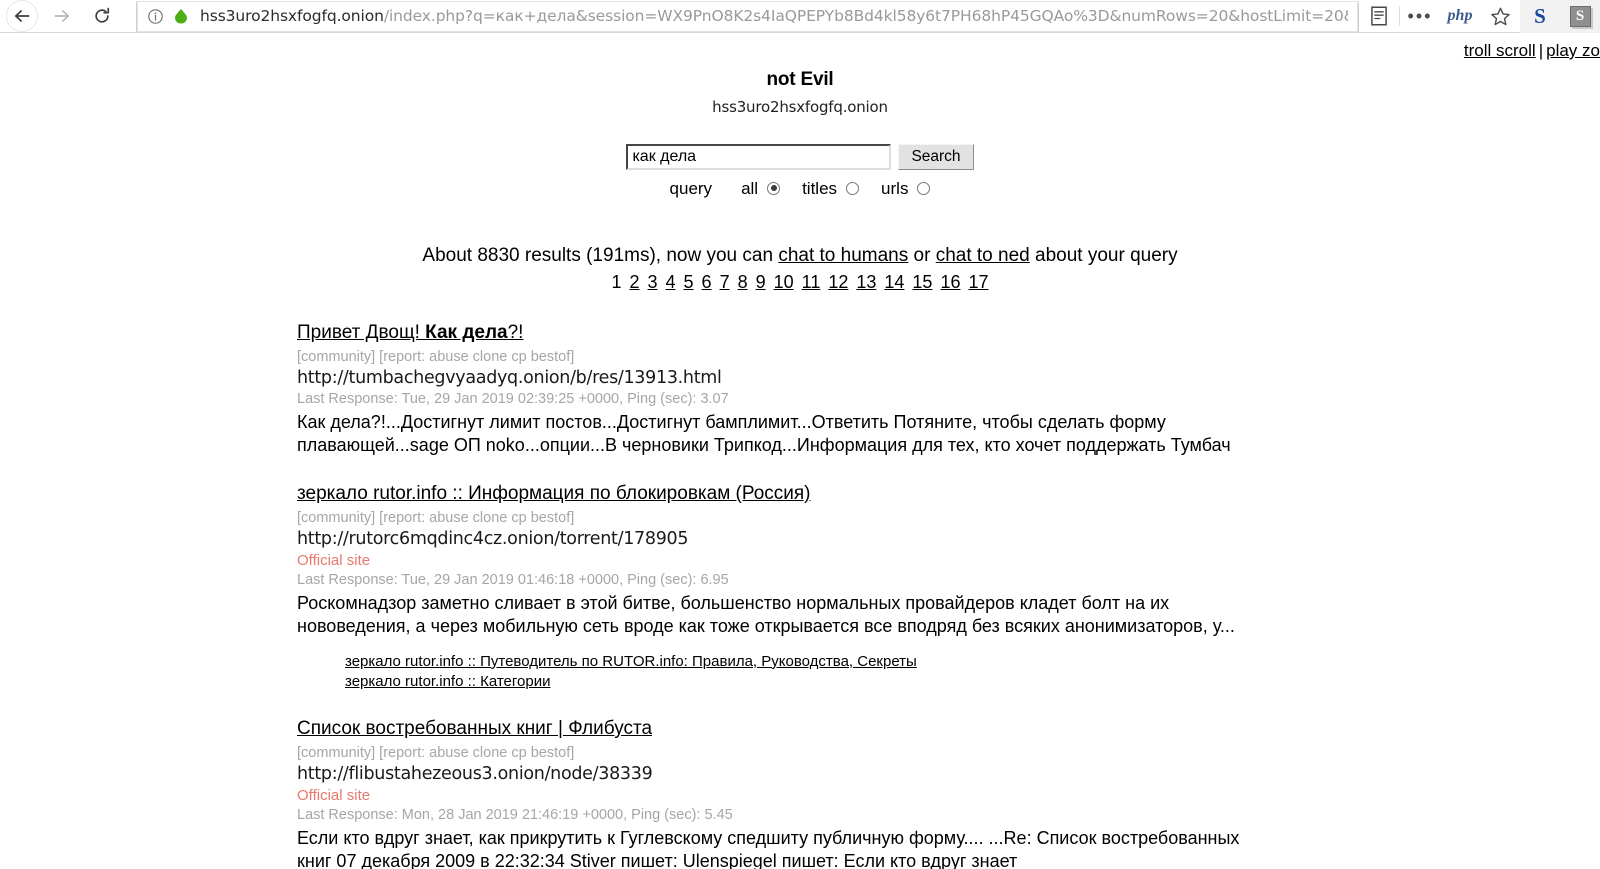 The width and height of the screenshot is (1600, 869). I want to click on page-menu-button: •••, so click(1420, 16).